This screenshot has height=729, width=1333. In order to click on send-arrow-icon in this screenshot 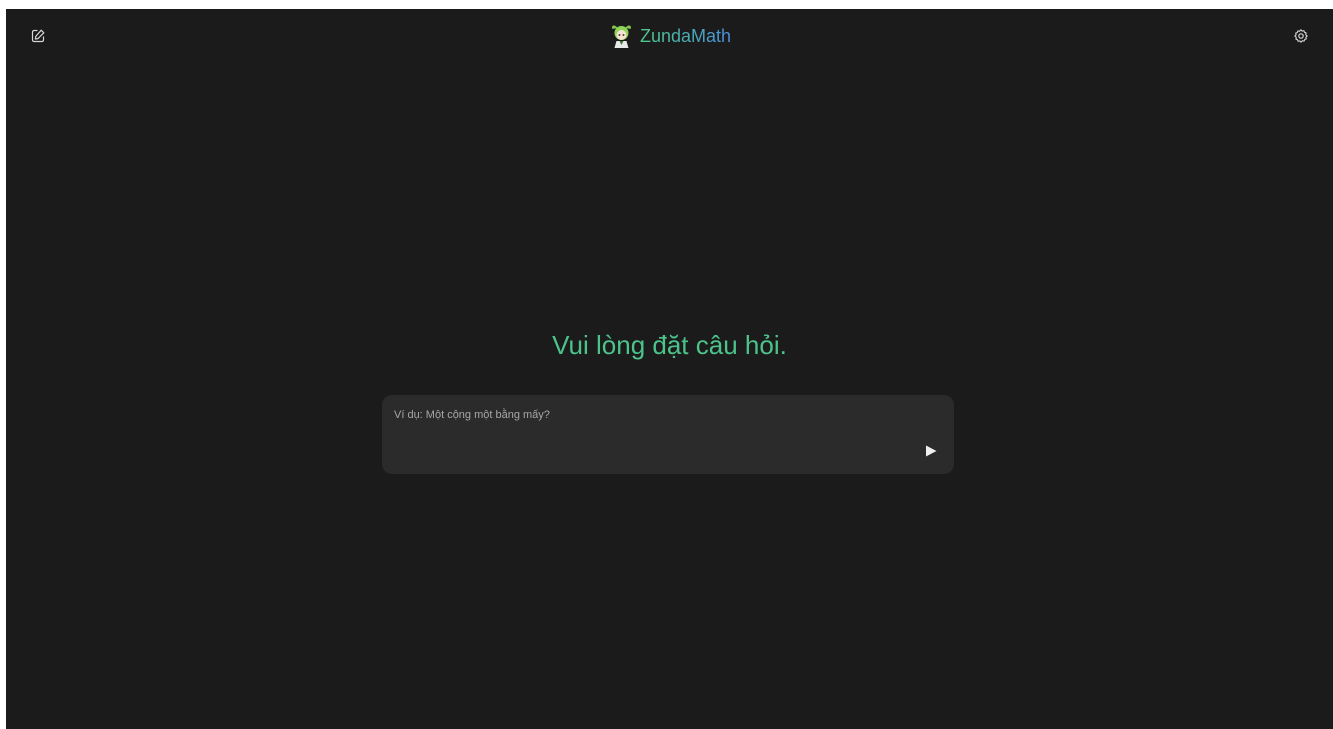, I will do `click(931, 451)`.